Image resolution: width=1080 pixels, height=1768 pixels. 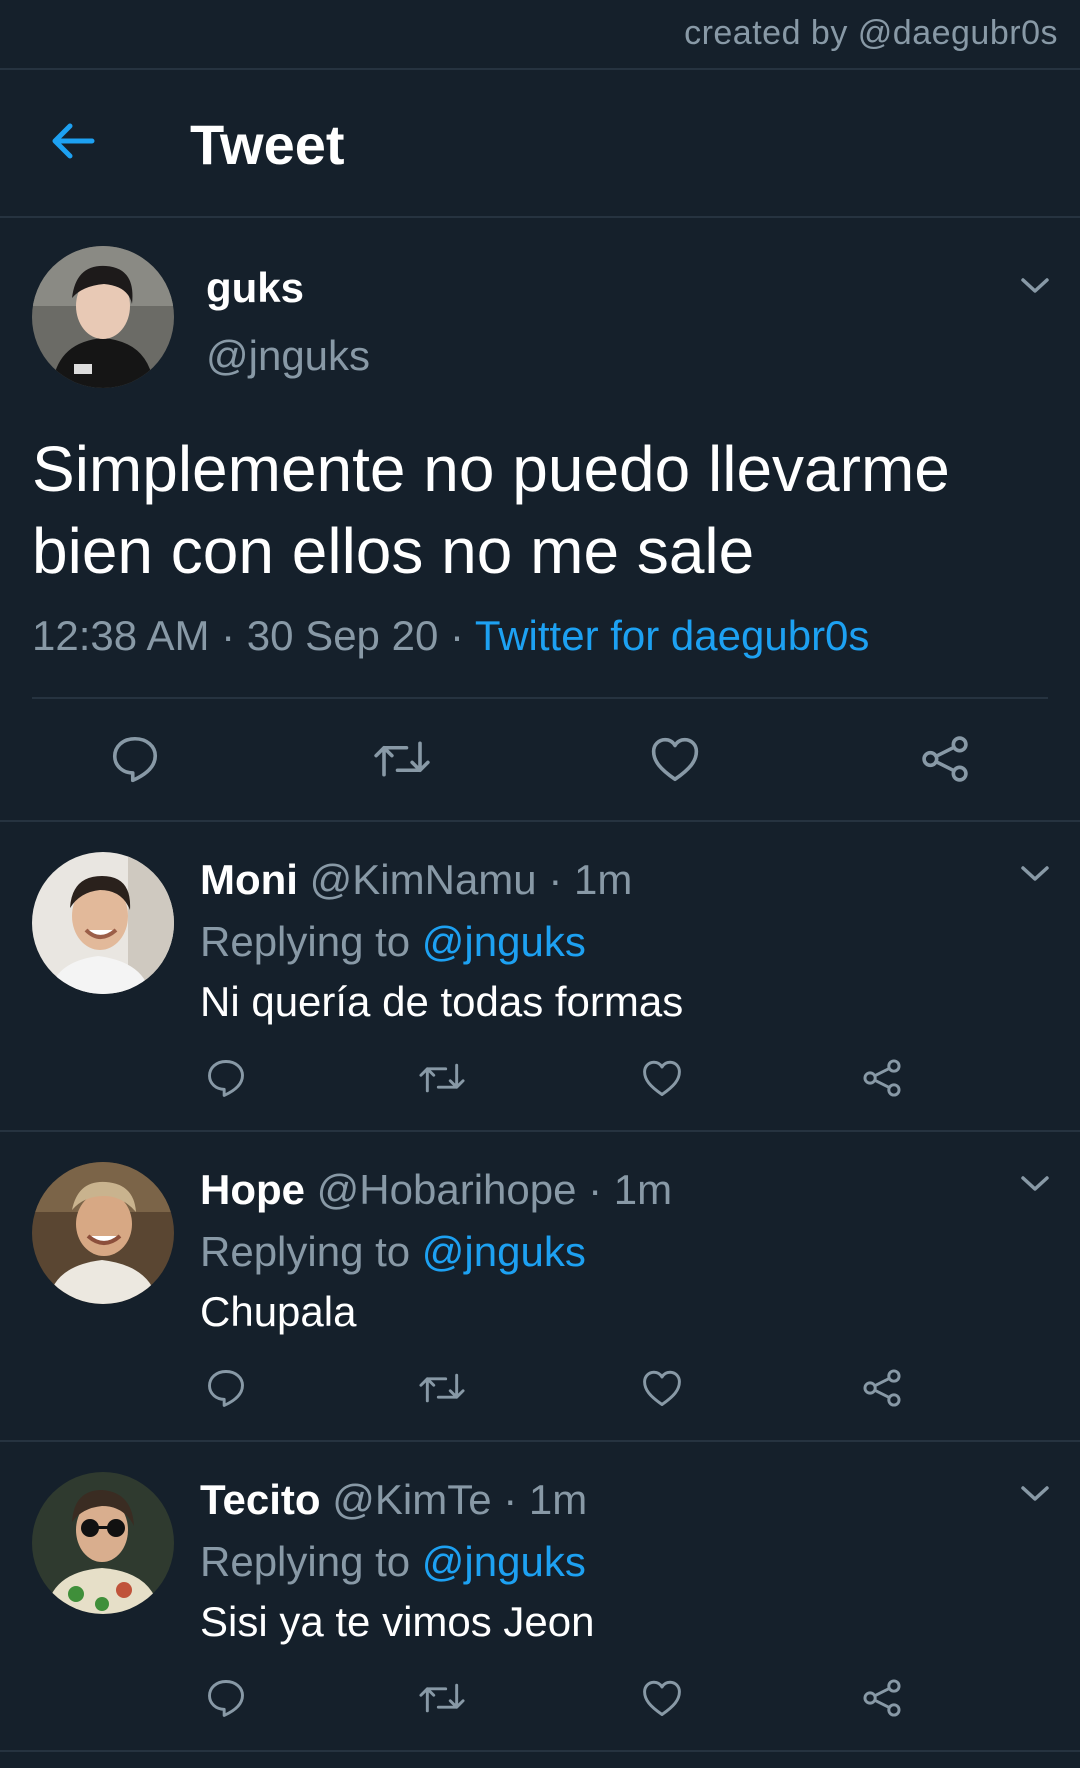 I want to click on author-name: guks, so click(x=255, y=288).